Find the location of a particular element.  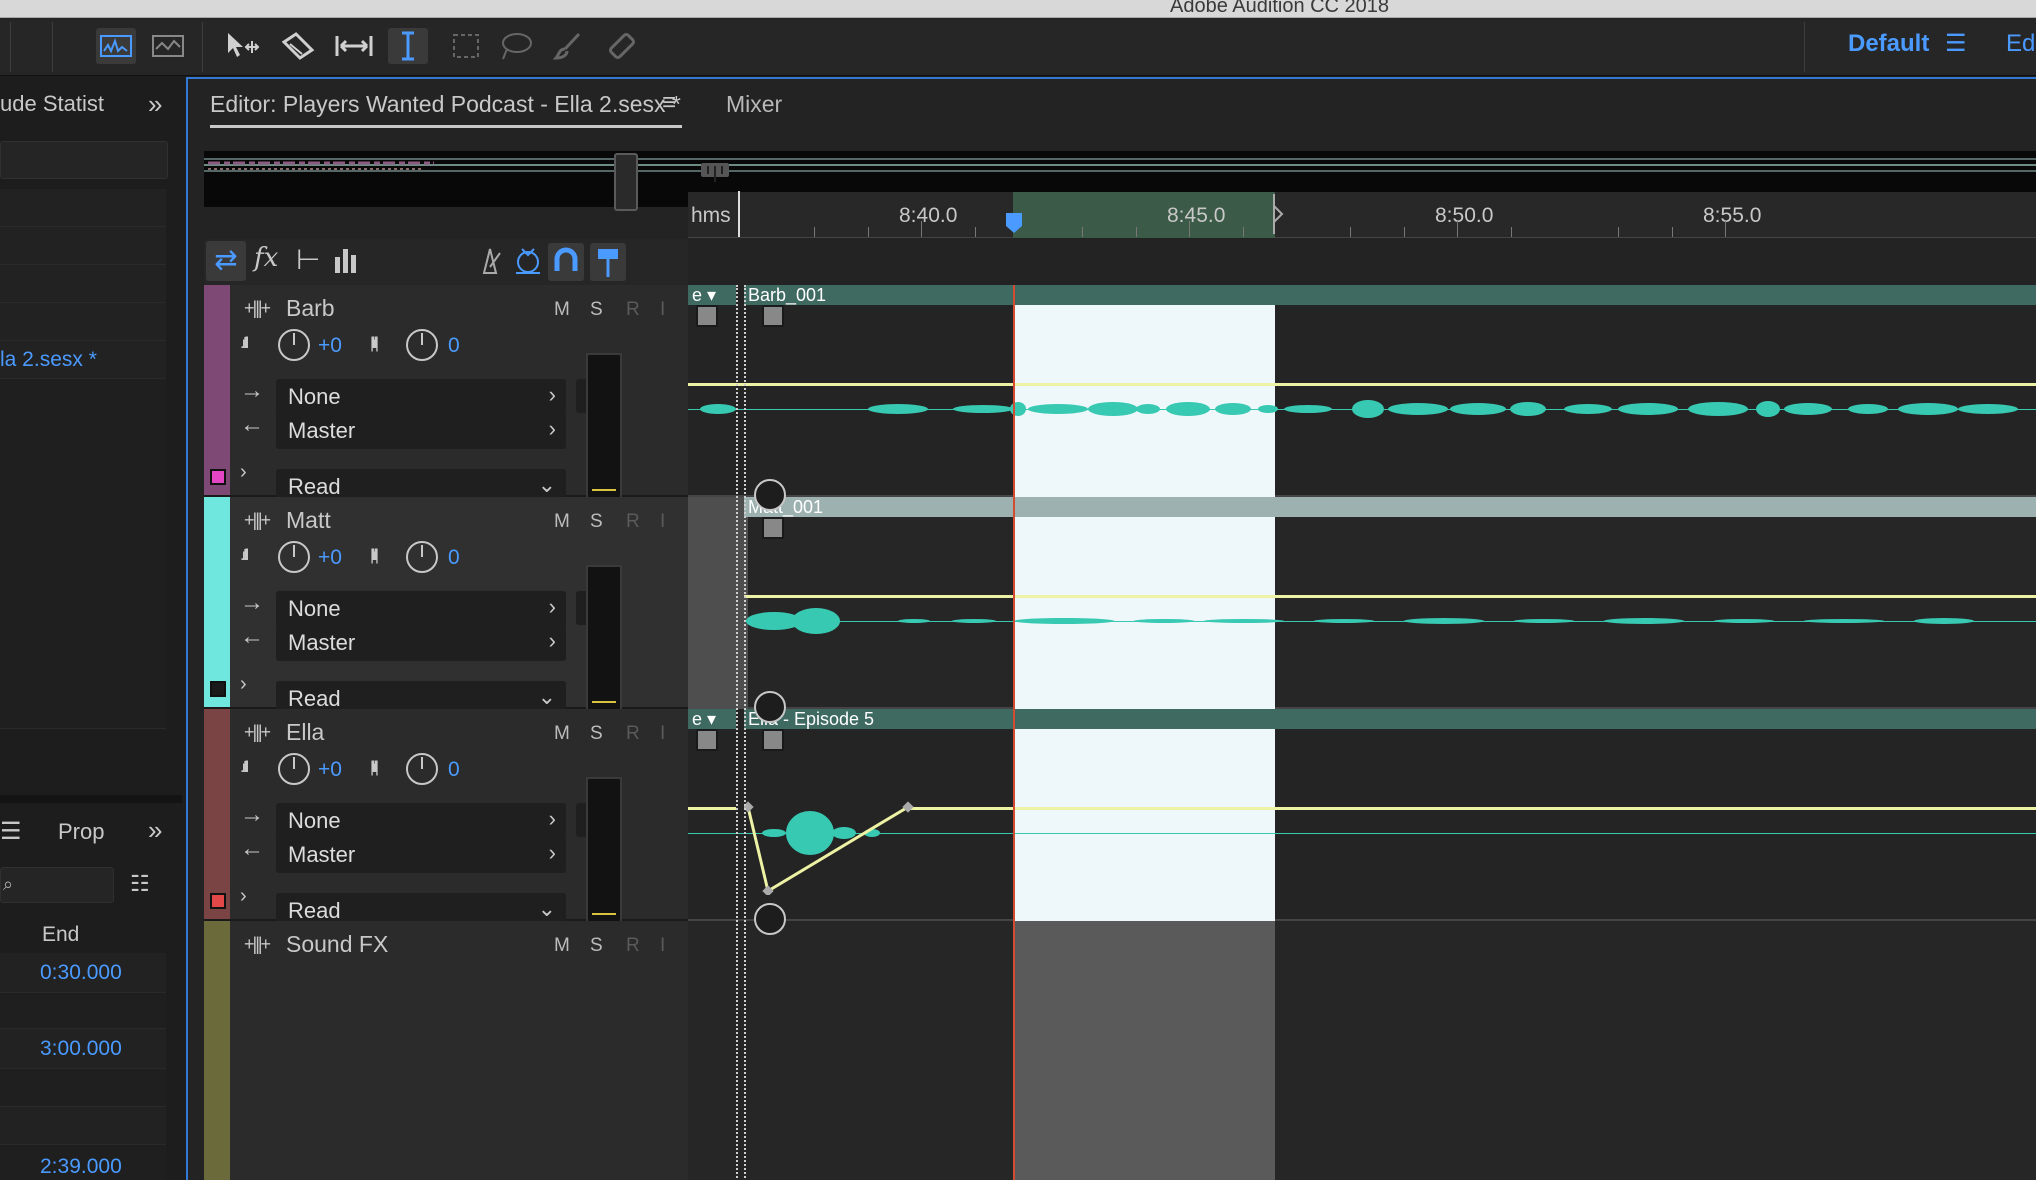

playhead is located at coordinates (1014, 732).